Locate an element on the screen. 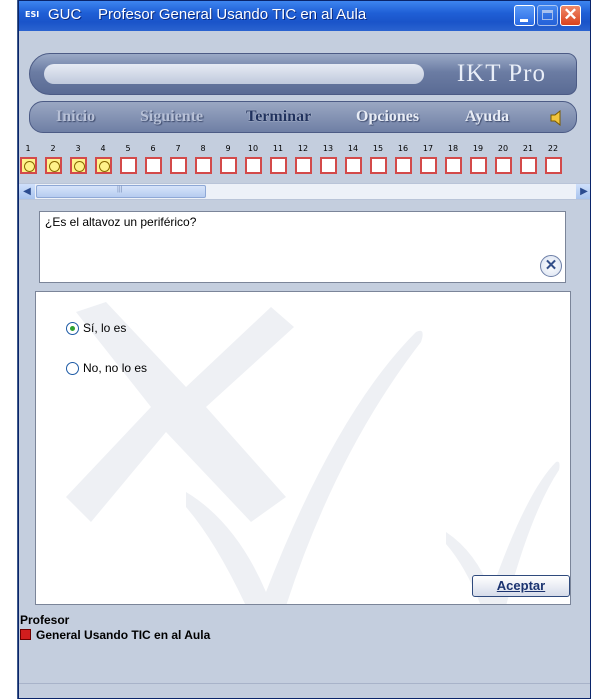 The width and height of the screenshot is (593, 699). menu-item-siguiente: Siguiente is located at coordinates (171, 117).